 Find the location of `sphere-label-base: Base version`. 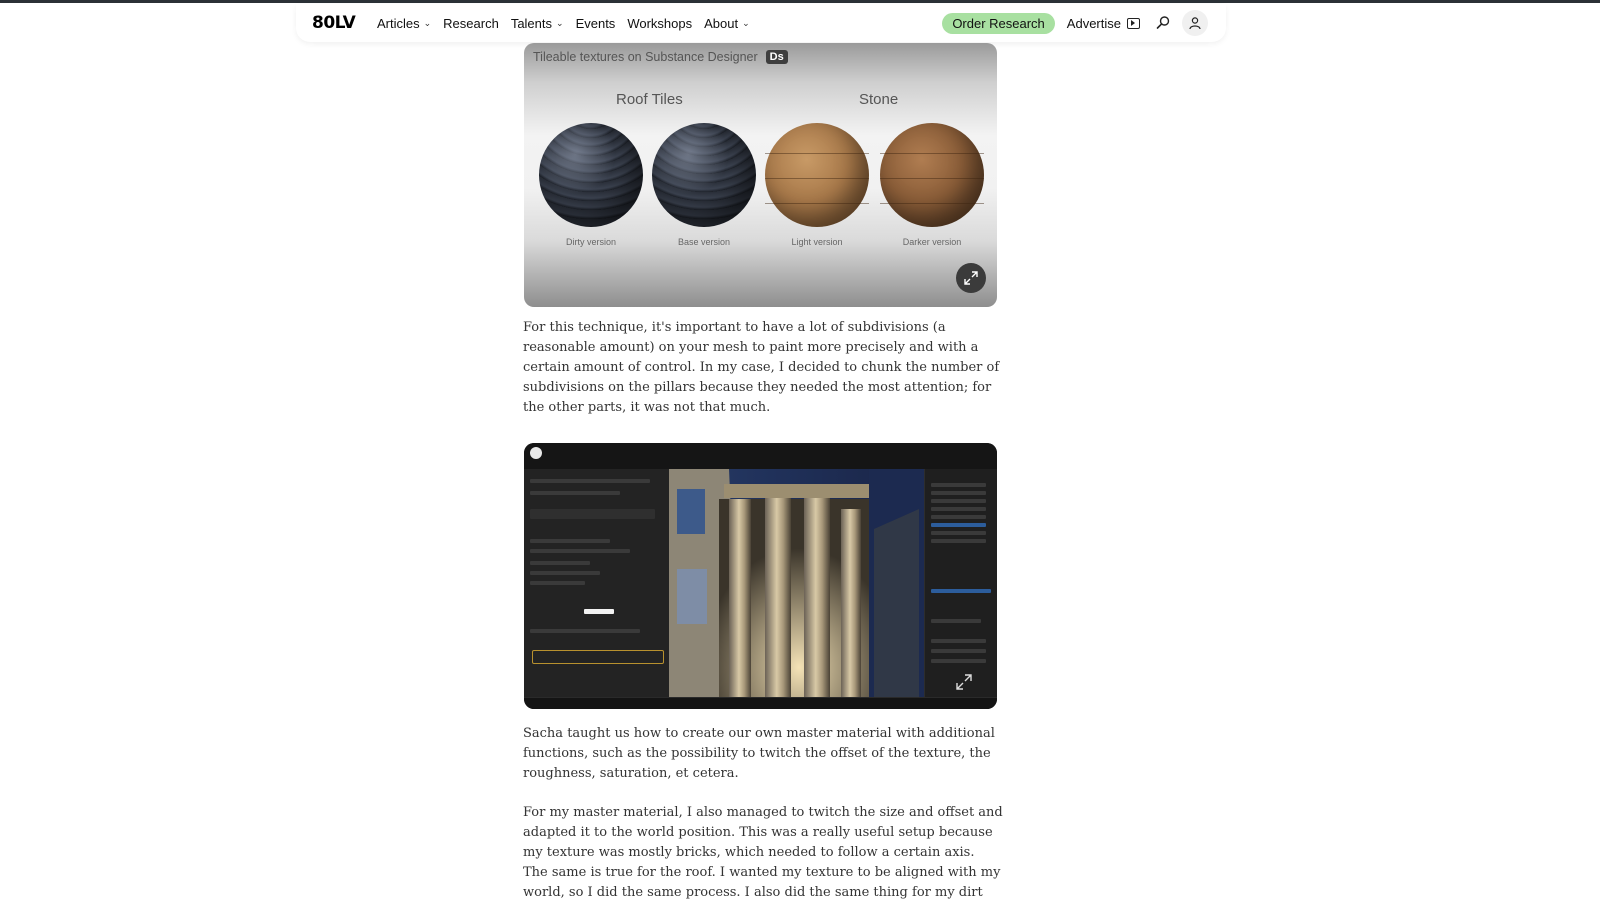

sphere-label-base: Base version is located at coordinates (704, 242).